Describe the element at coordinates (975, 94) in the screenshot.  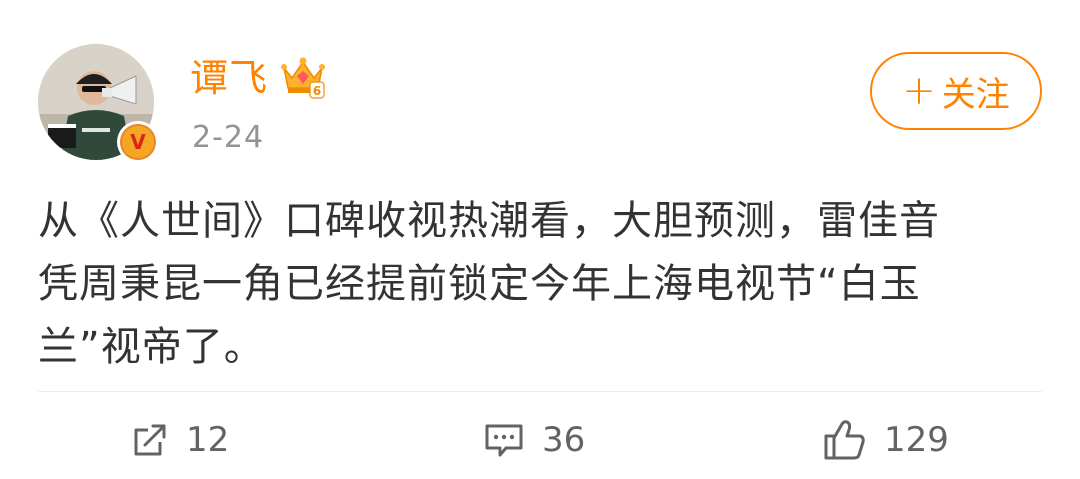
I see `follow-label: 关注` at that location.